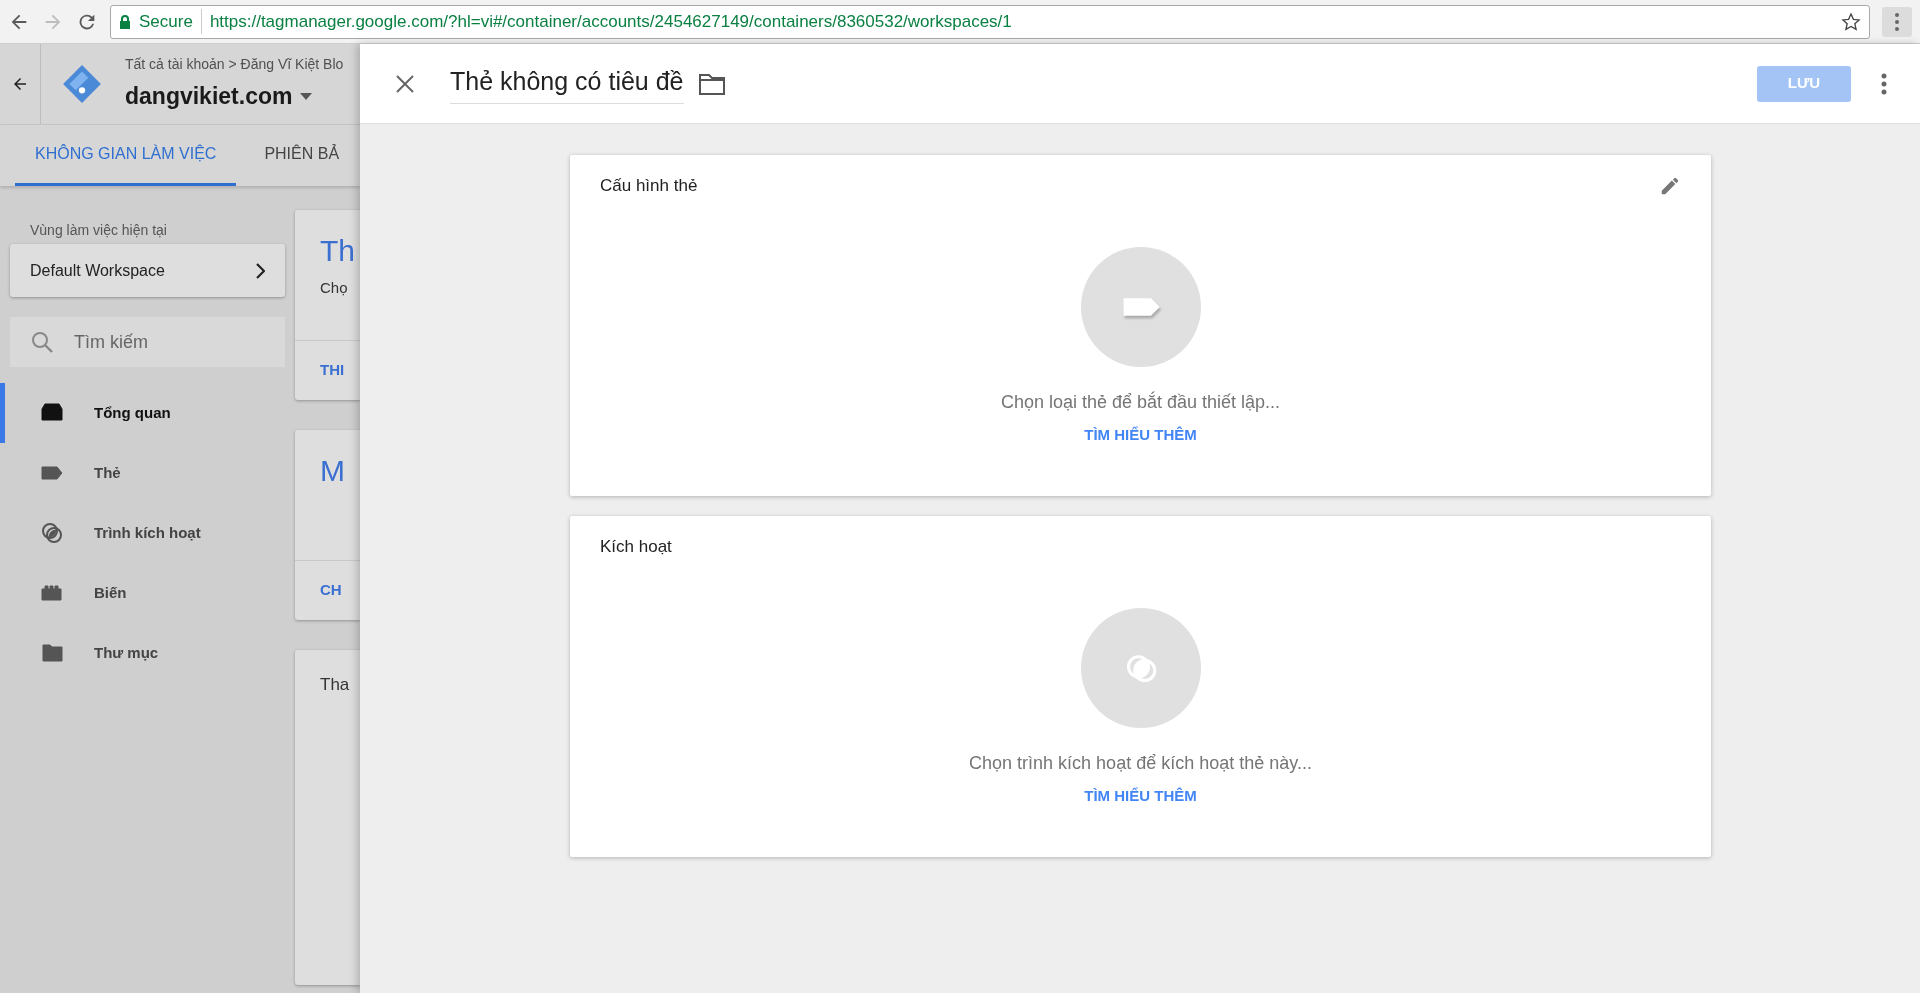 The width and height of the screenshot is (1920, 993). I want to click on section-title: Cấu hình thẻ, so click(649, 186).